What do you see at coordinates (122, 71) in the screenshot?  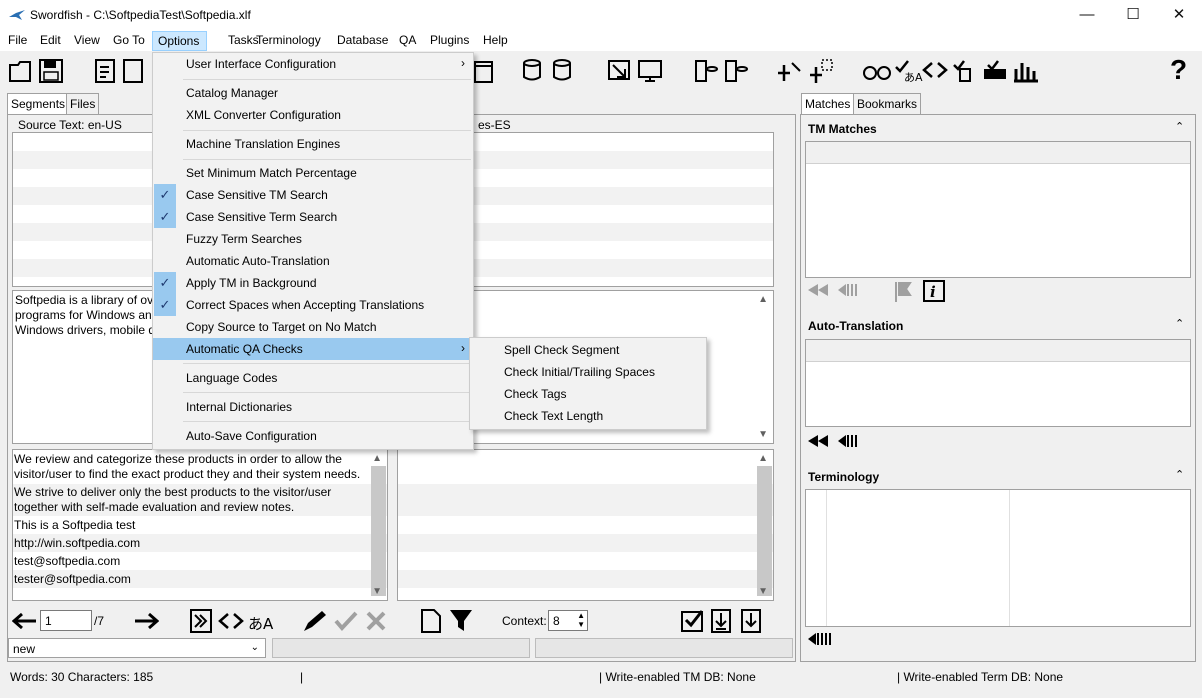 I see `new-file-icons` at bounding box center [122, 71].